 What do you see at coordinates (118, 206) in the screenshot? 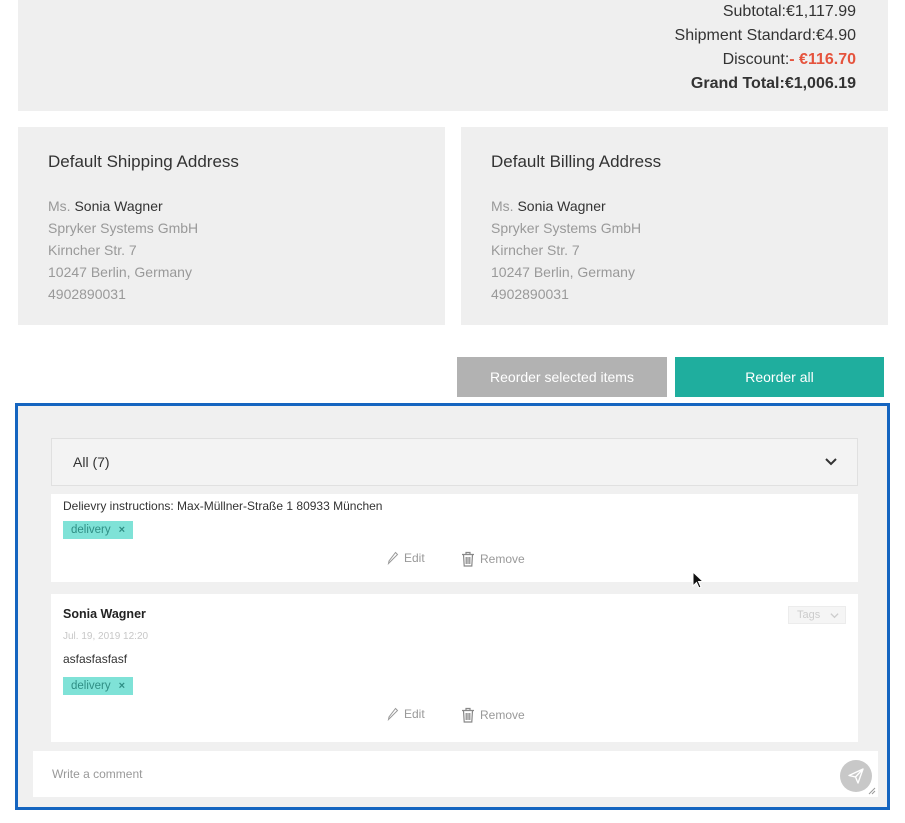
I see `shipping-name: Sonia Wagner` at bounding box center [118, 206].